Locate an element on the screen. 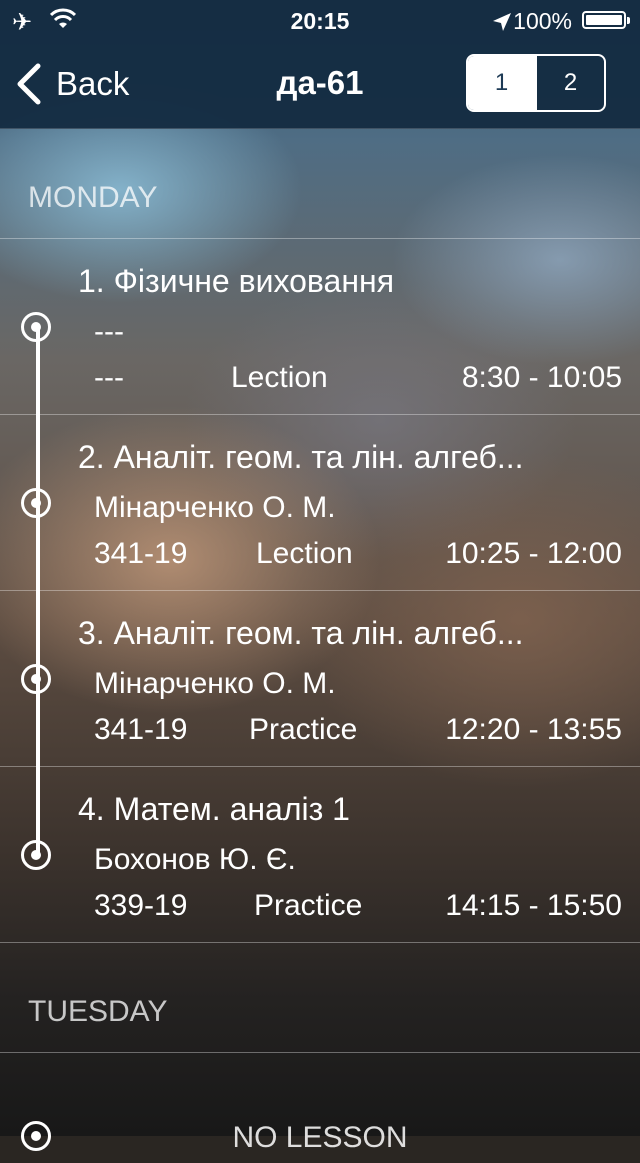 This screenshot has width=640, height=1163. status-bar: ✈ 20:15 100% is located at coordinates (320, 20).